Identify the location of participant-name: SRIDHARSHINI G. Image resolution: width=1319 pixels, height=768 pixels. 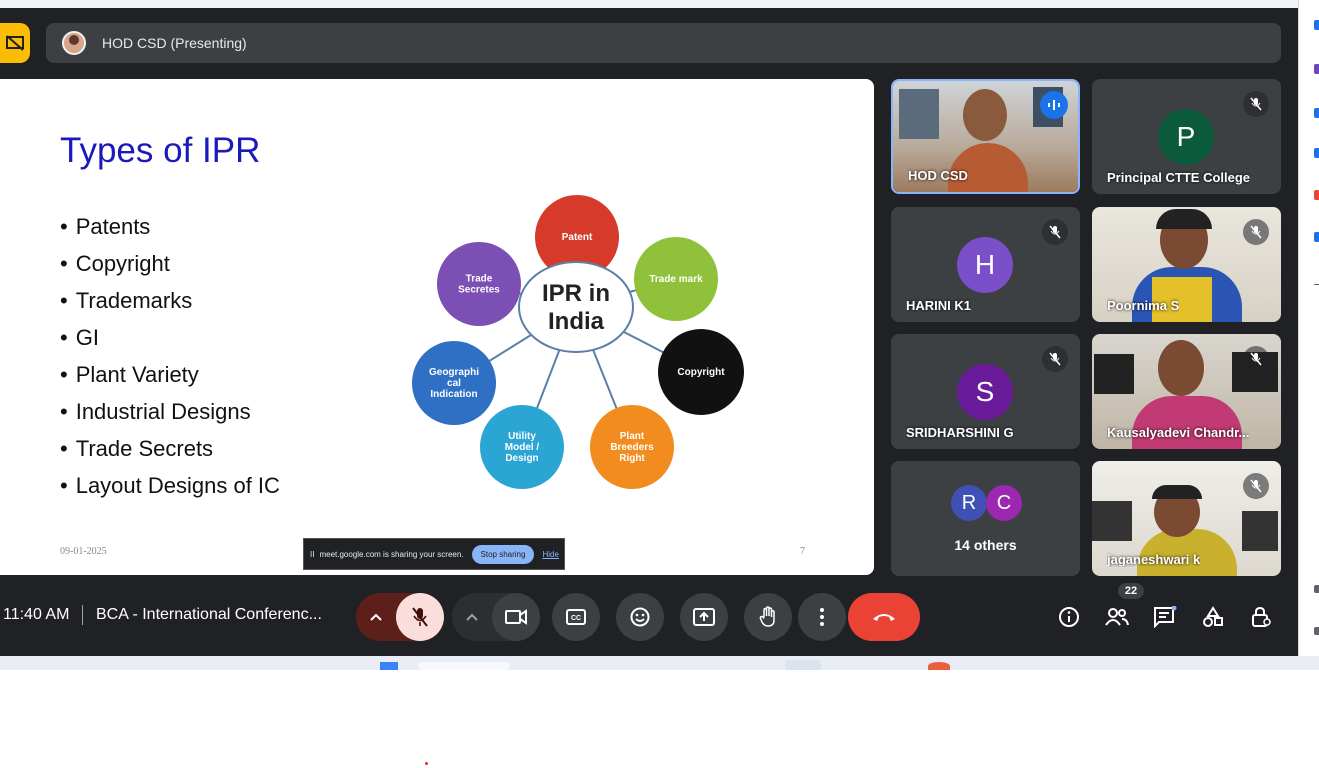
(960, 432).